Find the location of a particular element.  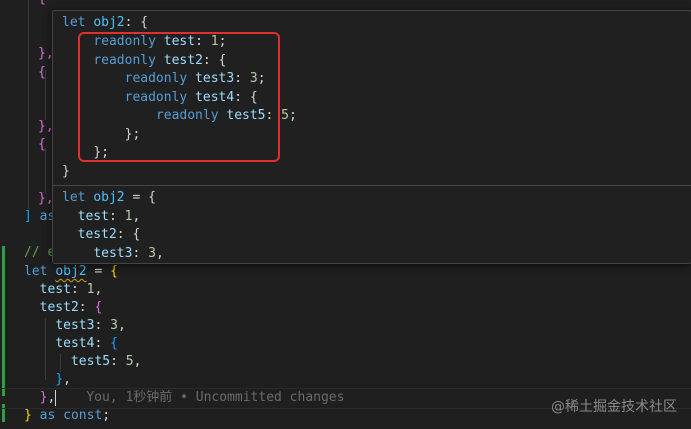

code-line: let obj2 = { is located at coordinates (71, 271).